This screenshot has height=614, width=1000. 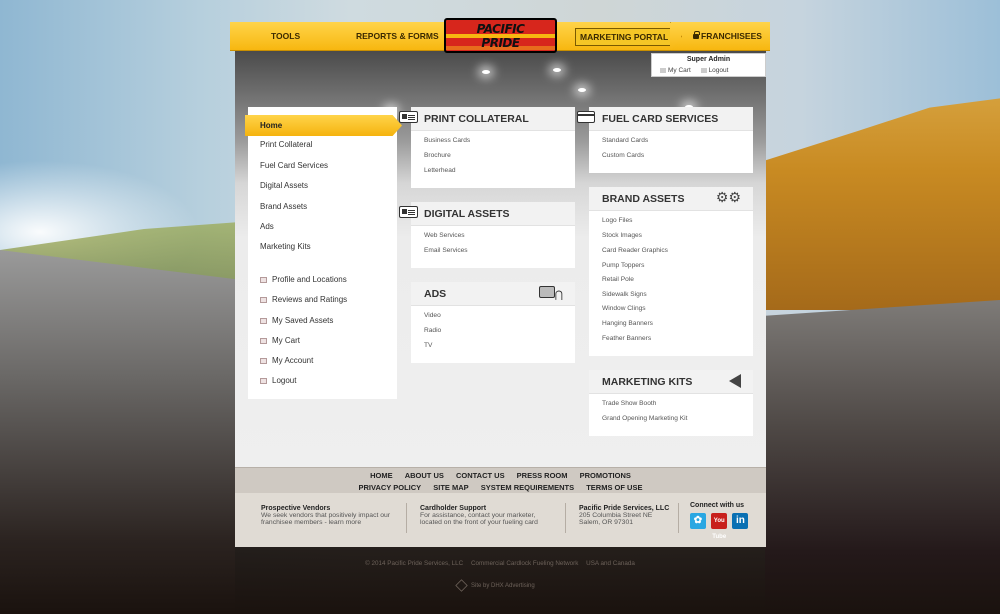 What do you see at coordinates (446, 250) in the screenshot?
I see `link-email-services: Email Services` at bounding box center [446, 250].